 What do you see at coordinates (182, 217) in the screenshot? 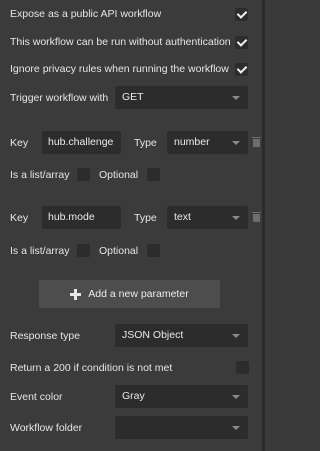
I see `param-type-value: text` at bounding box center [182, 217].